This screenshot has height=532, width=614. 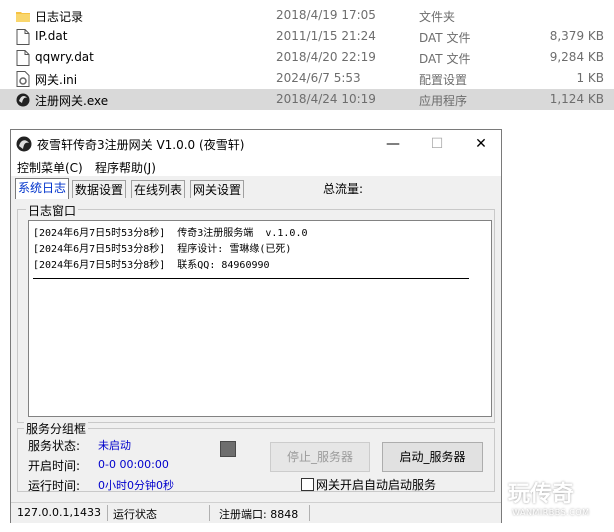 I want to click on autostart-checkbox: 网关开启自动启动服务, so click(x=368, y=484).